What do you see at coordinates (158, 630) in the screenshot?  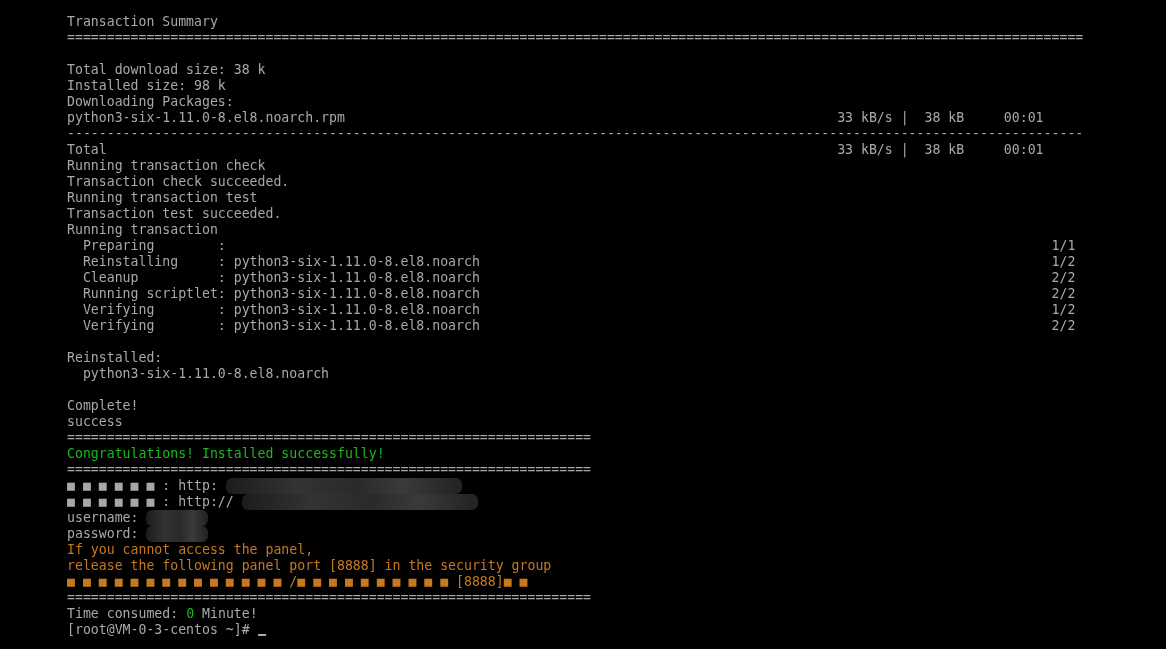 I see `terminal-text: [root@VM-0-3-centos ~]#` at bounding box center [158, 630].